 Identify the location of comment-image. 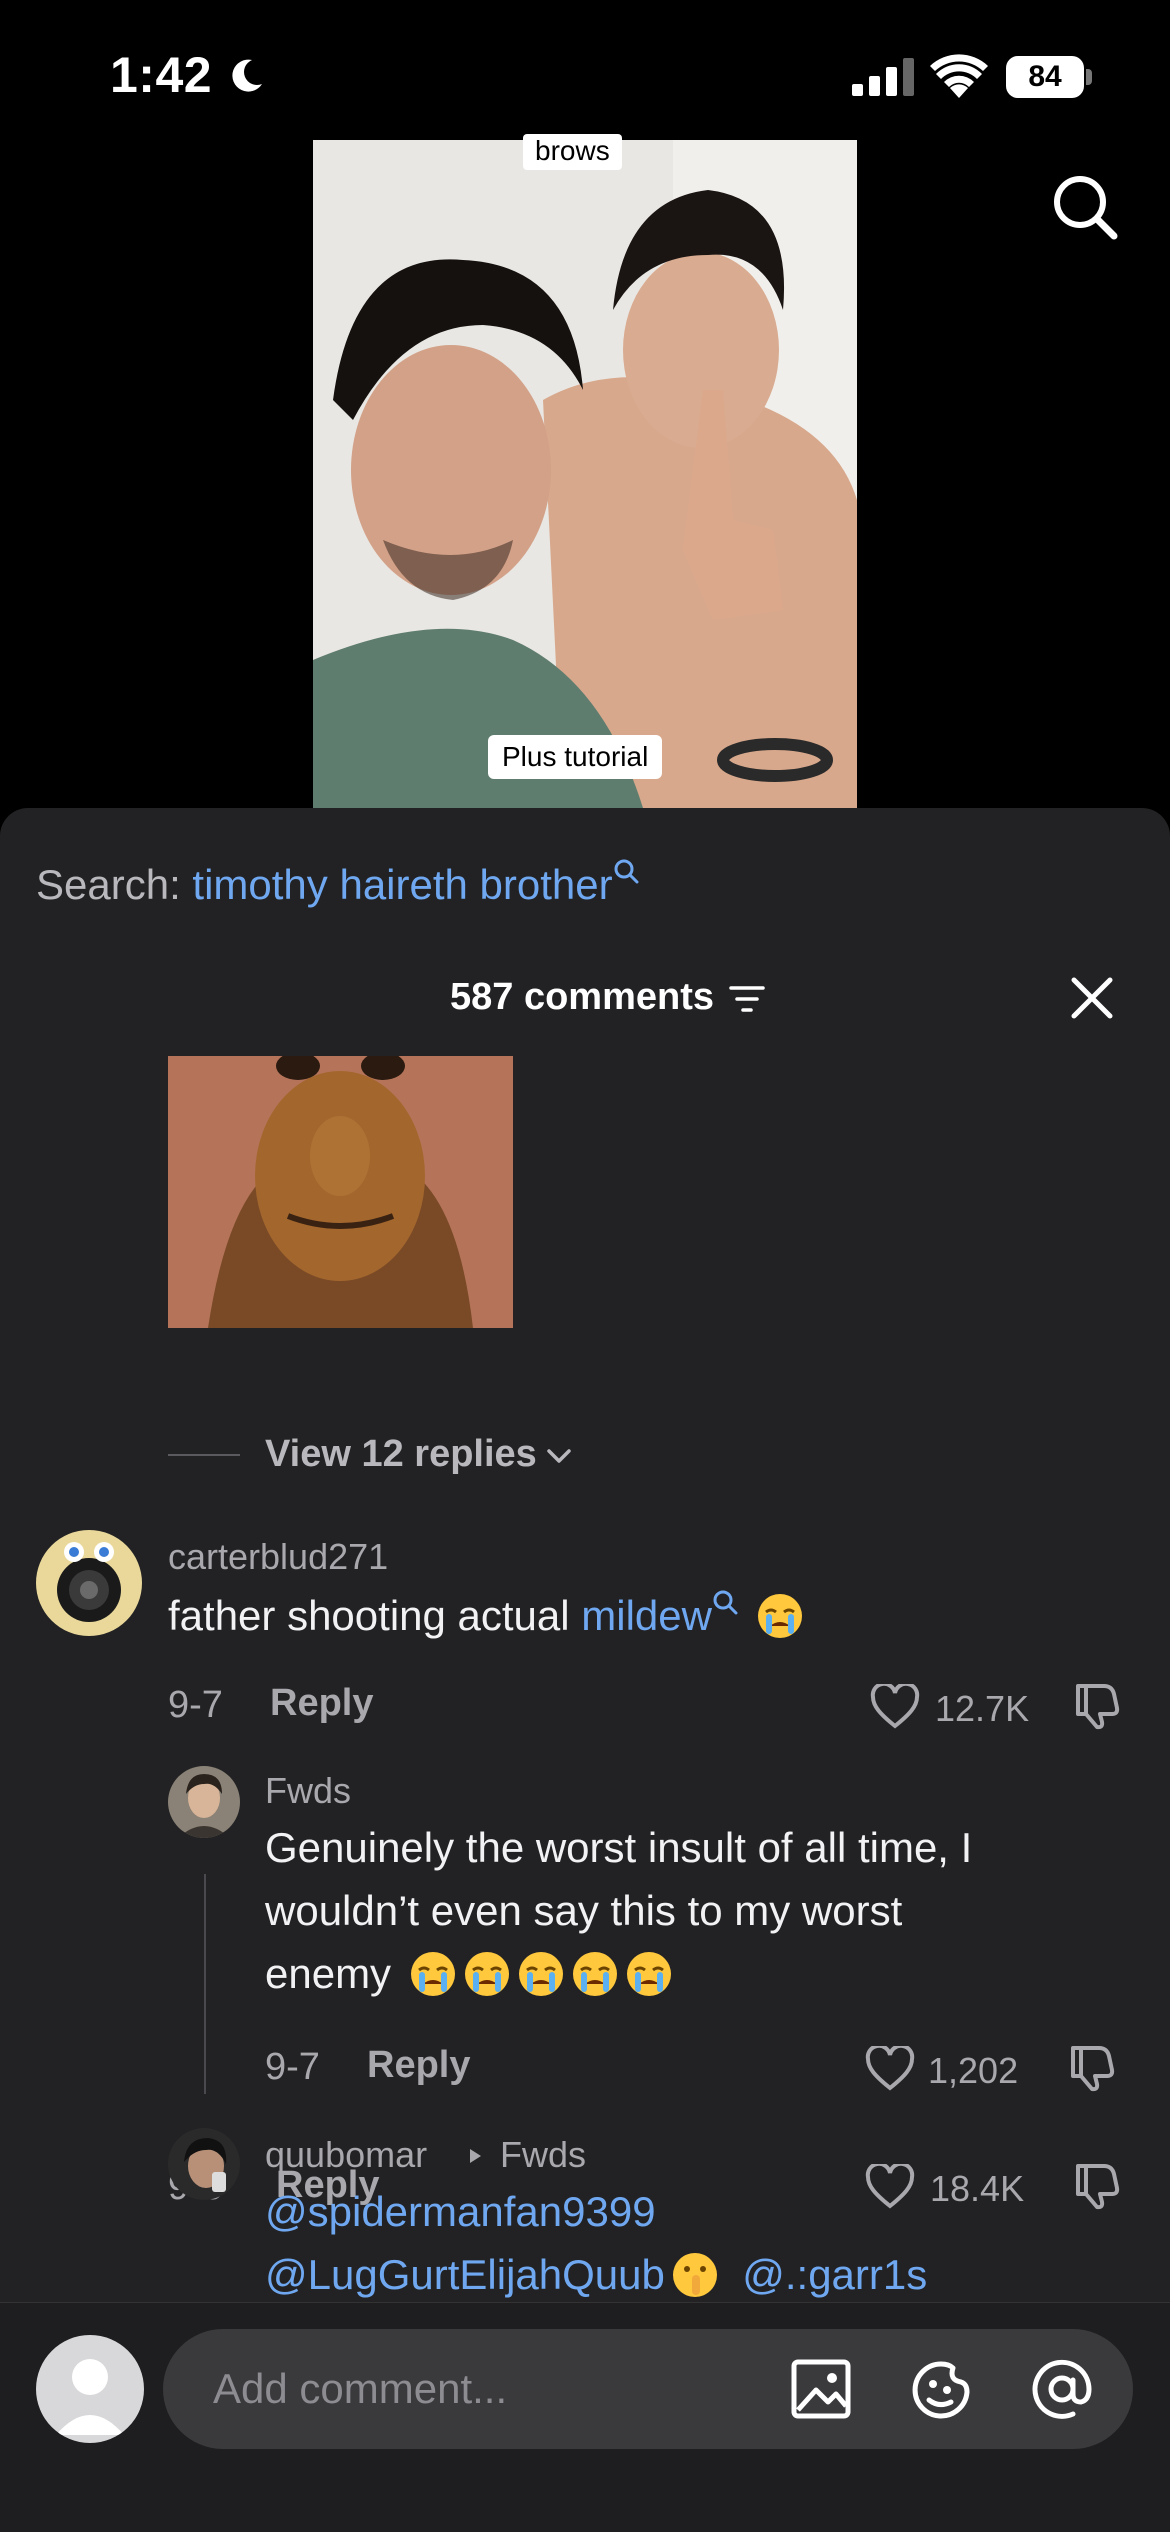
(340, 1192).